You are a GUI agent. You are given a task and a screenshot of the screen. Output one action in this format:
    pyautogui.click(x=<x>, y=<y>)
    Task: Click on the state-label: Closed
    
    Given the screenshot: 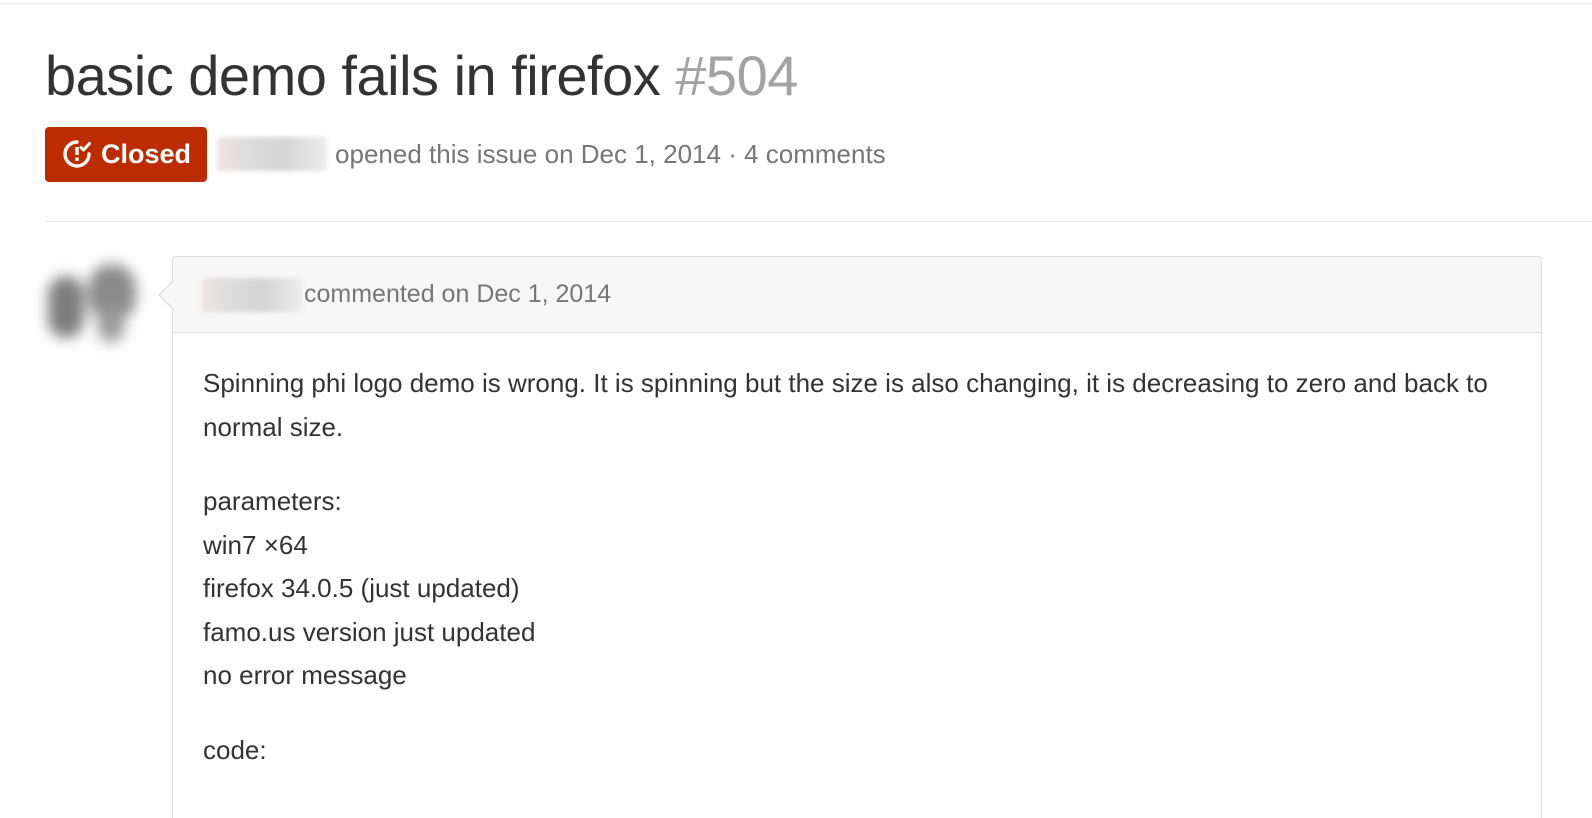 What is the action you would take?
    pyautogui.click(x=146, y=153)
    